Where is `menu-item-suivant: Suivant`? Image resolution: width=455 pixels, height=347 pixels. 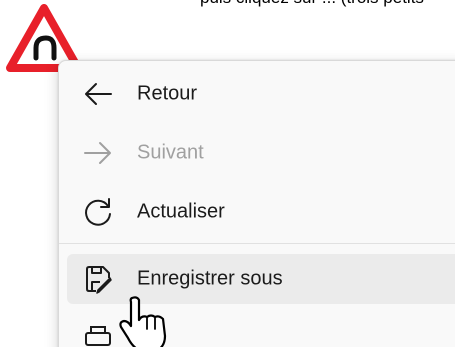 menu-item-suivant: Suivant is located at coordinates (261, 153).